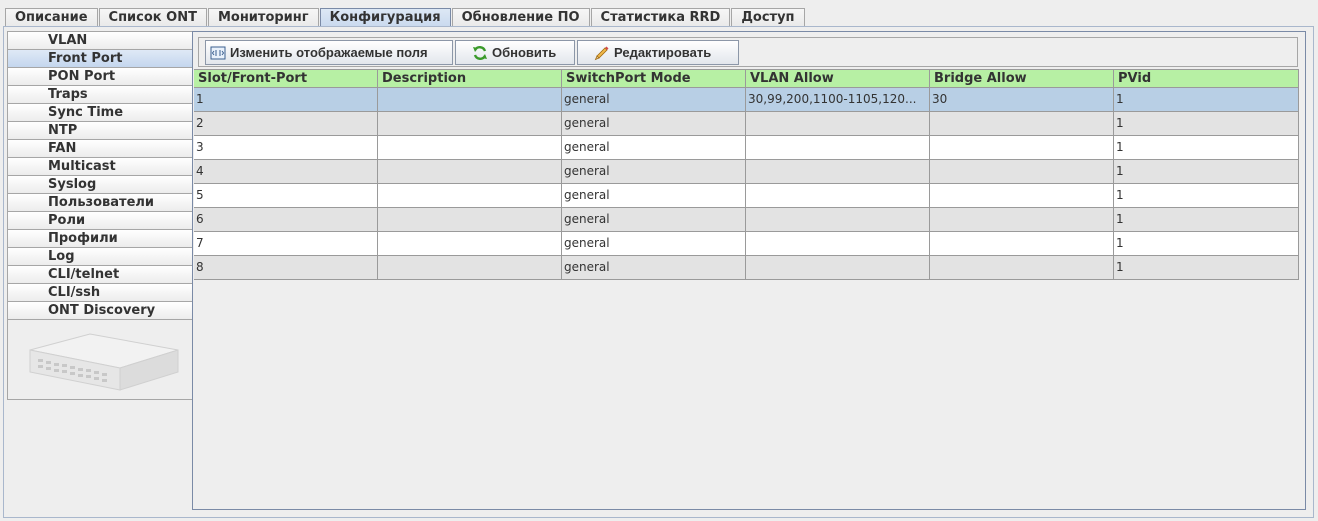  What do you see at coordinates (838, 78) in the screenshot?
I see `column-header-3: VLAN Allow` at bounding box center [838, 78].